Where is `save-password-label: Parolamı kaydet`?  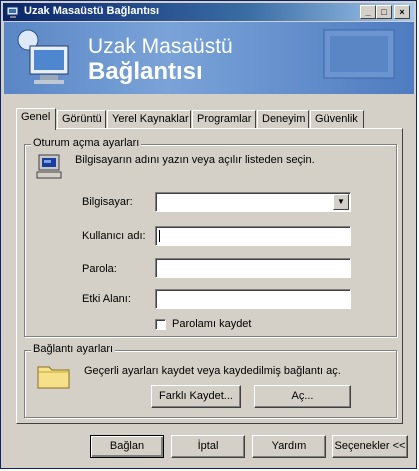
save-password-label: Parolamı kaydet is located at coordinates (211, 324).